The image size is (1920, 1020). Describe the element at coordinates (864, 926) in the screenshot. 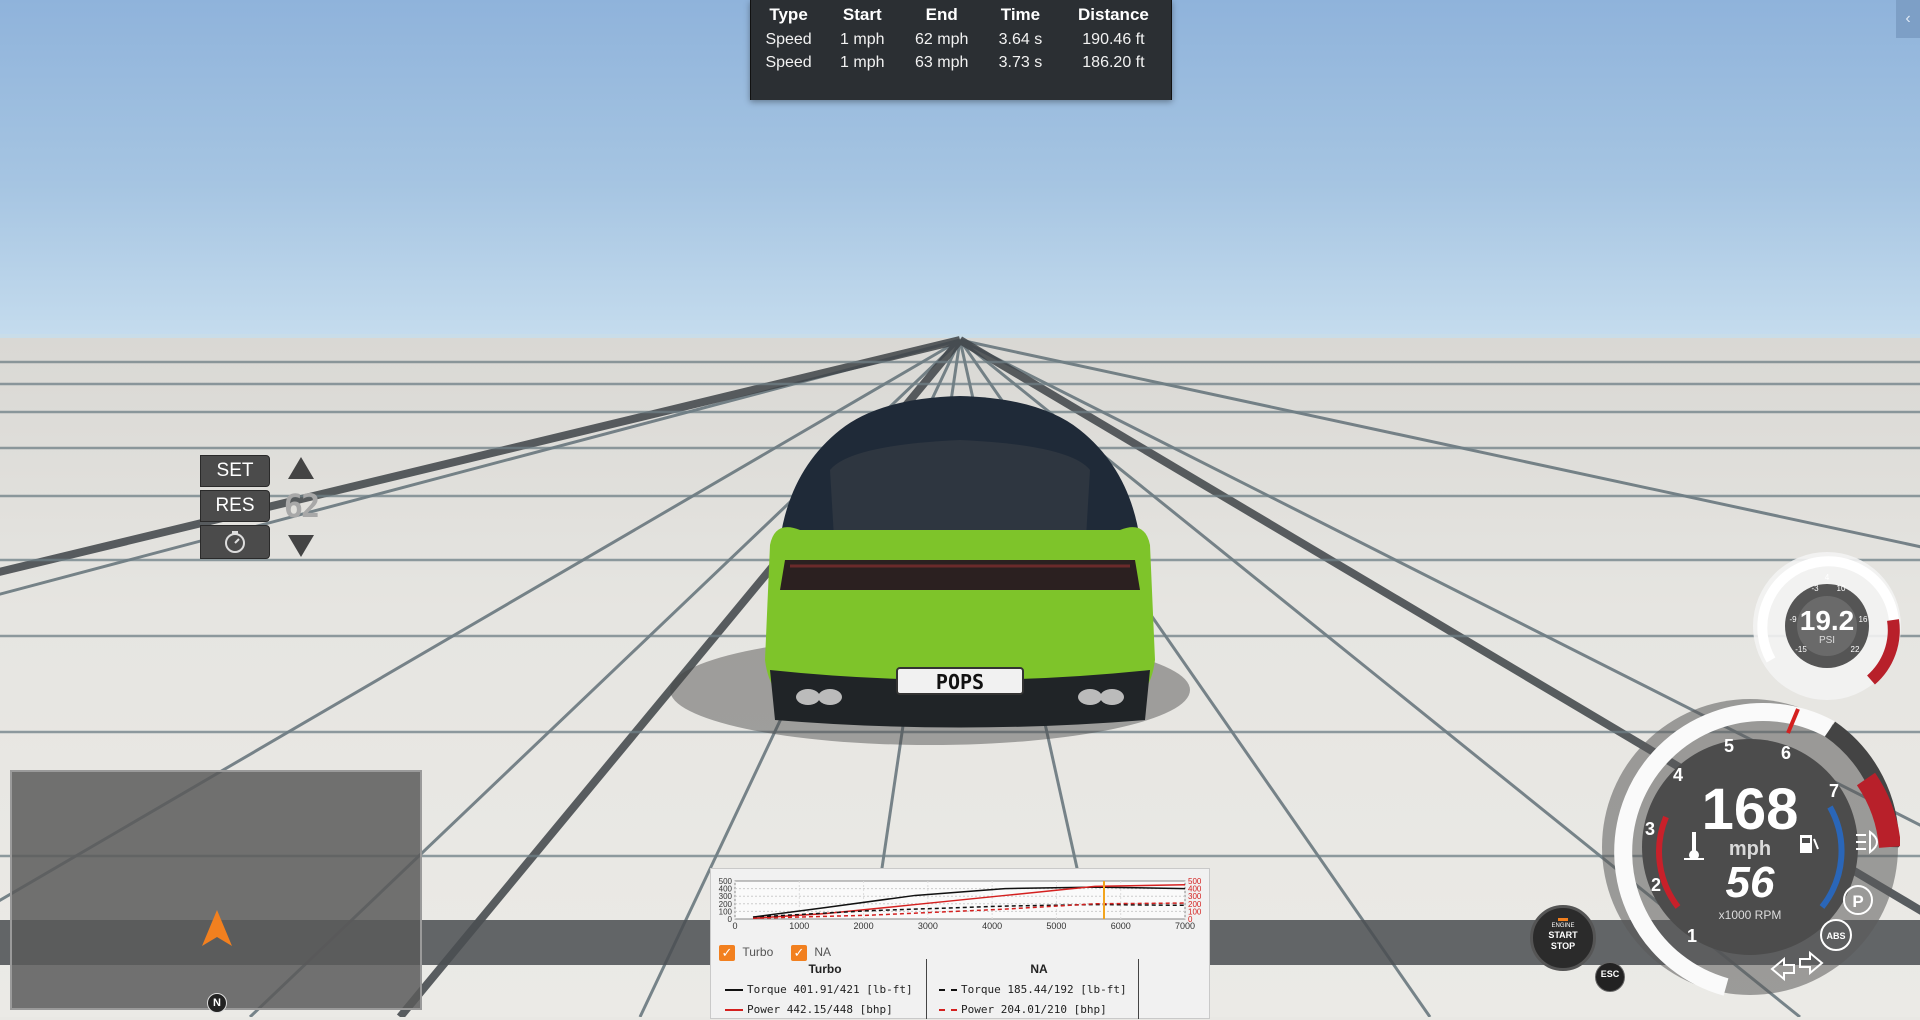

I see `x-tick-label: 2000` at that location.